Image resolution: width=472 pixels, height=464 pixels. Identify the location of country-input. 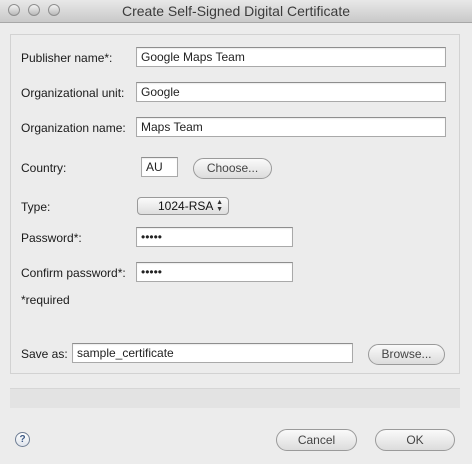
(159, 167).